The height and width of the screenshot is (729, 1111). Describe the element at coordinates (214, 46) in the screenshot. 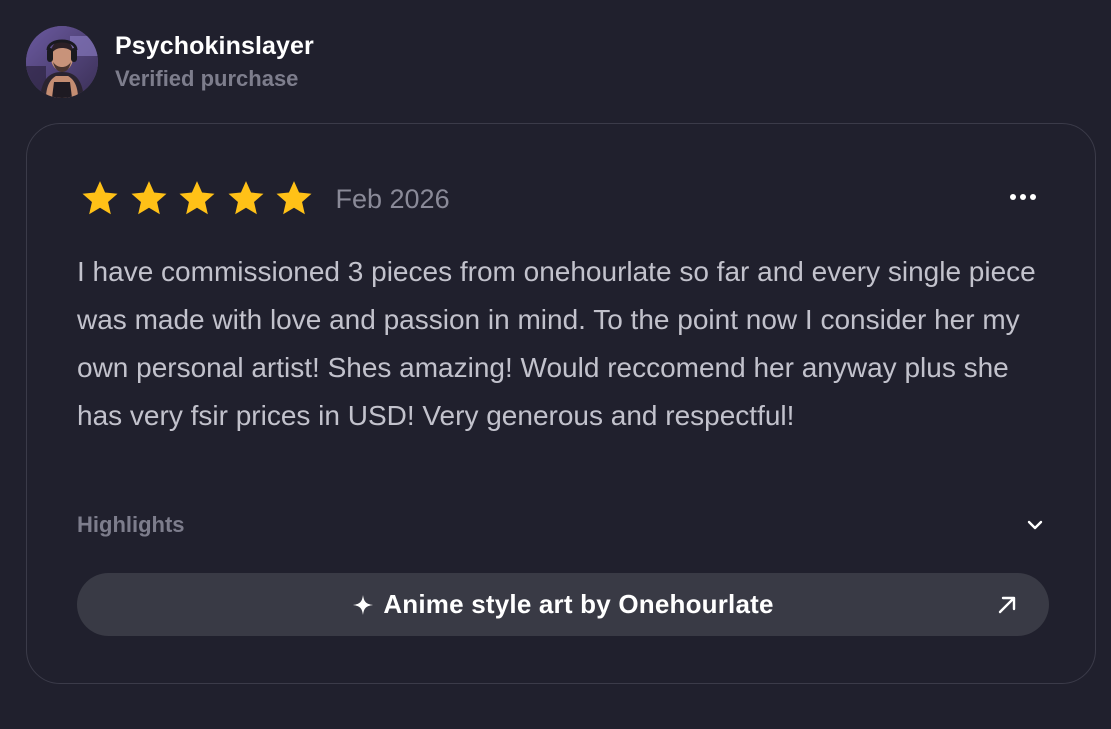

I see `reviewer-name: Psychokinslayer` at that location.